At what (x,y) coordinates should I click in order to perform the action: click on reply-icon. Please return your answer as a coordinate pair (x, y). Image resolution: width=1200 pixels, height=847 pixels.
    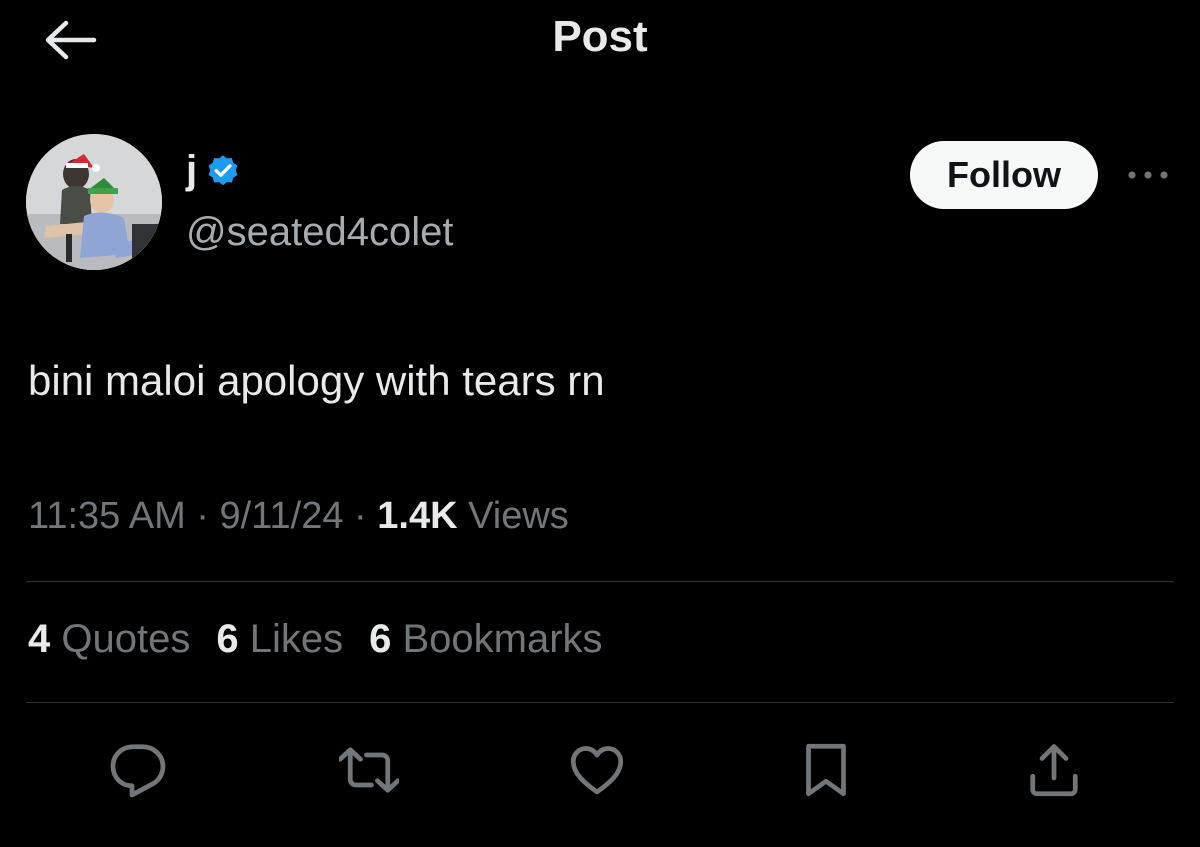
    Looking at the image, I should click on (138, 771).